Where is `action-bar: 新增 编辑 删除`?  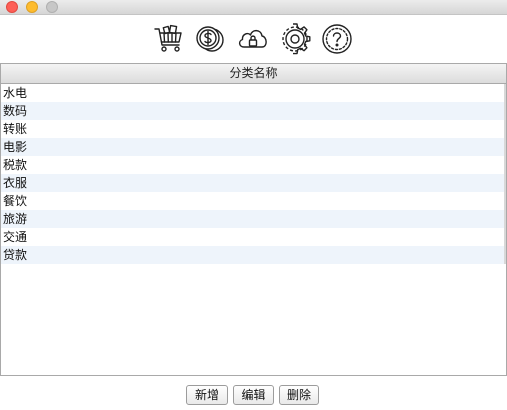 action-bar: 新增 编辑 删除 is located at coordinates (253, 396).